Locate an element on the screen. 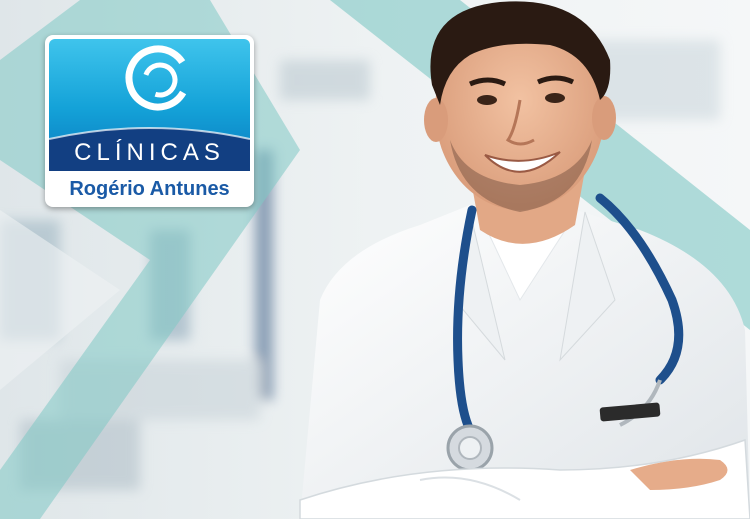 The height and width of the screenshot is (519, 750). clinic-logo: CLÍNICAS Rogério Antunes is located at coordinates (149, 121).